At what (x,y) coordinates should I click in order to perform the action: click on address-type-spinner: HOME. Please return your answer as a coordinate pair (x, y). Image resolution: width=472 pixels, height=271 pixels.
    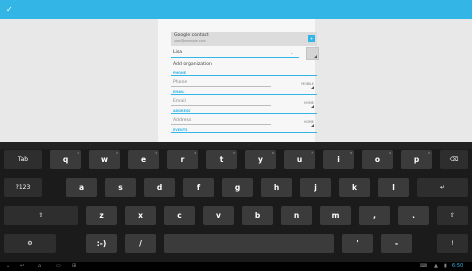
    Looking at the image, I should click on (304, 122).